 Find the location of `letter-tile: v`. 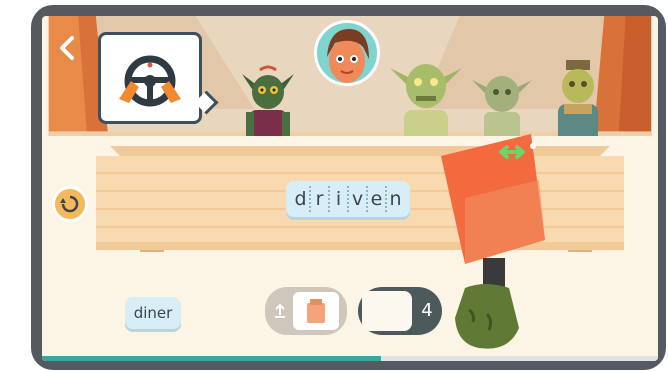

letter-tile: v is located at coordinates (358, 199).